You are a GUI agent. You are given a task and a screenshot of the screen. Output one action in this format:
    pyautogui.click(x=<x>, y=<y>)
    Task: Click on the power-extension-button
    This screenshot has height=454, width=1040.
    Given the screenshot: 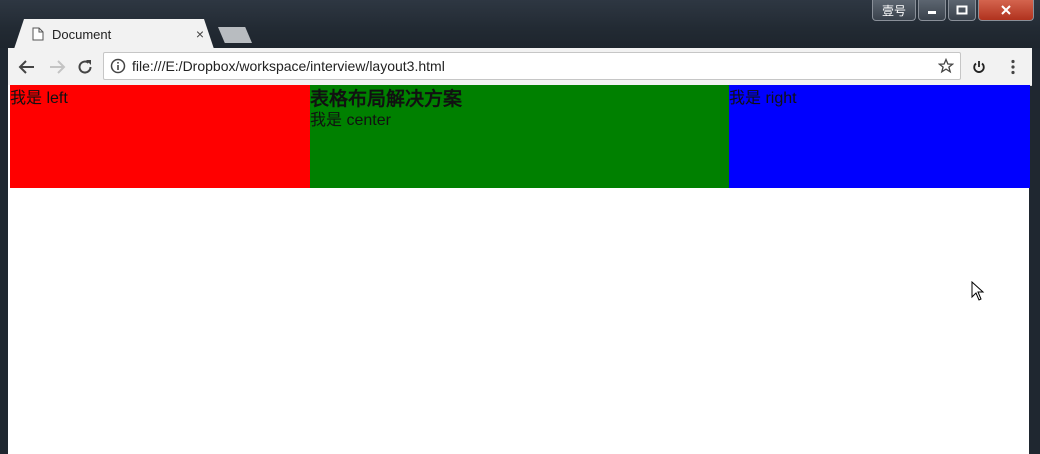 What is the action you would take?
    pyautogui.click(x=979, y=67)
    